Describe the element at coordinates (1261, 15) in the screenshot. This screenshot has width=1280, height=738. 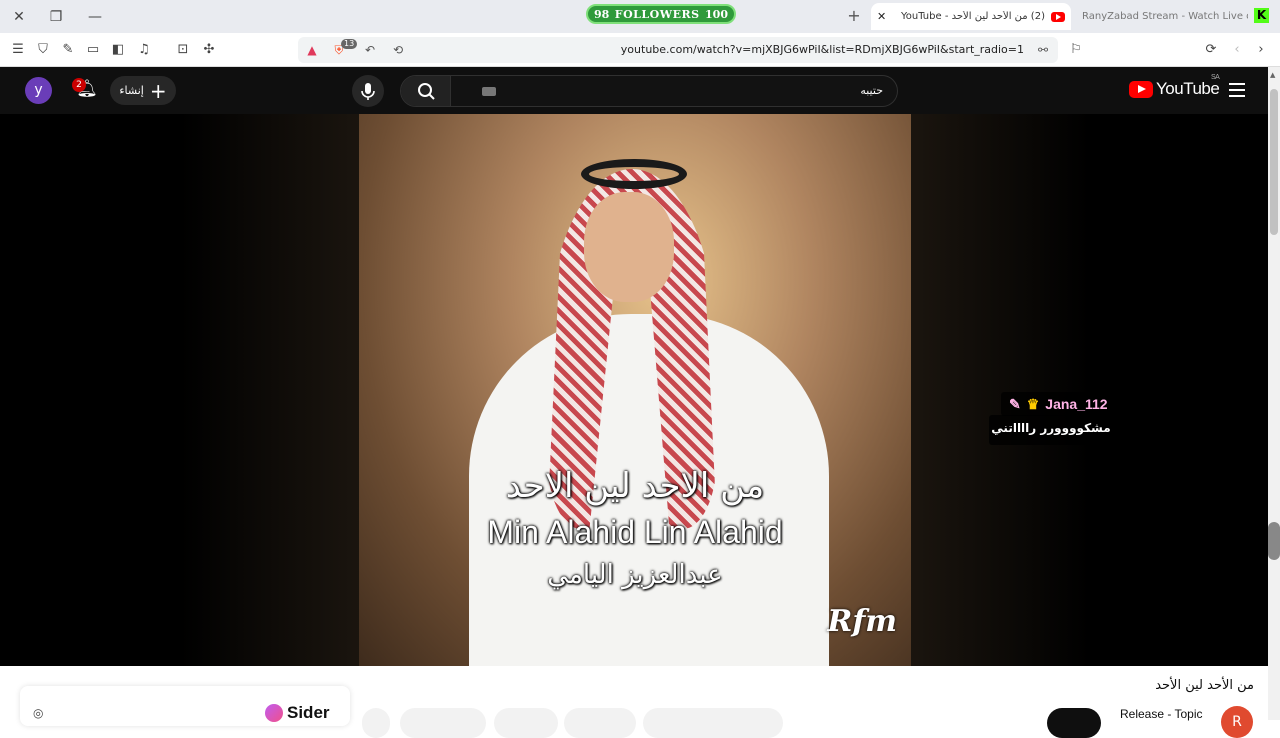
I see `kick-favicon-icon: K` at that location.